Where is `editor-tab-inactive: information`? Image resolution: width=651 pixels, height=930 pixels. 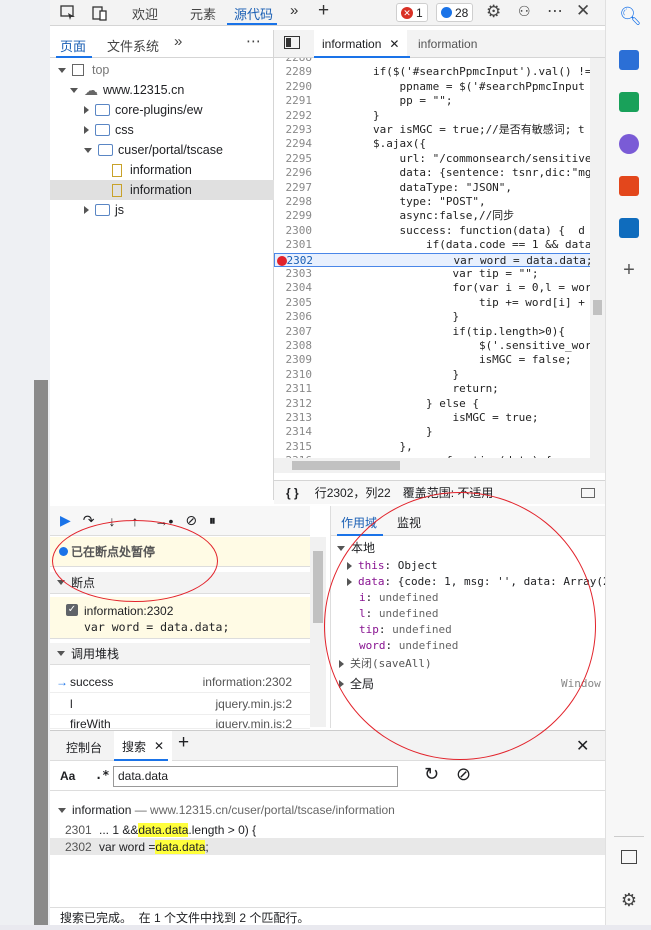 editor-tab-inactive: information is located at coordinates (447, 44).